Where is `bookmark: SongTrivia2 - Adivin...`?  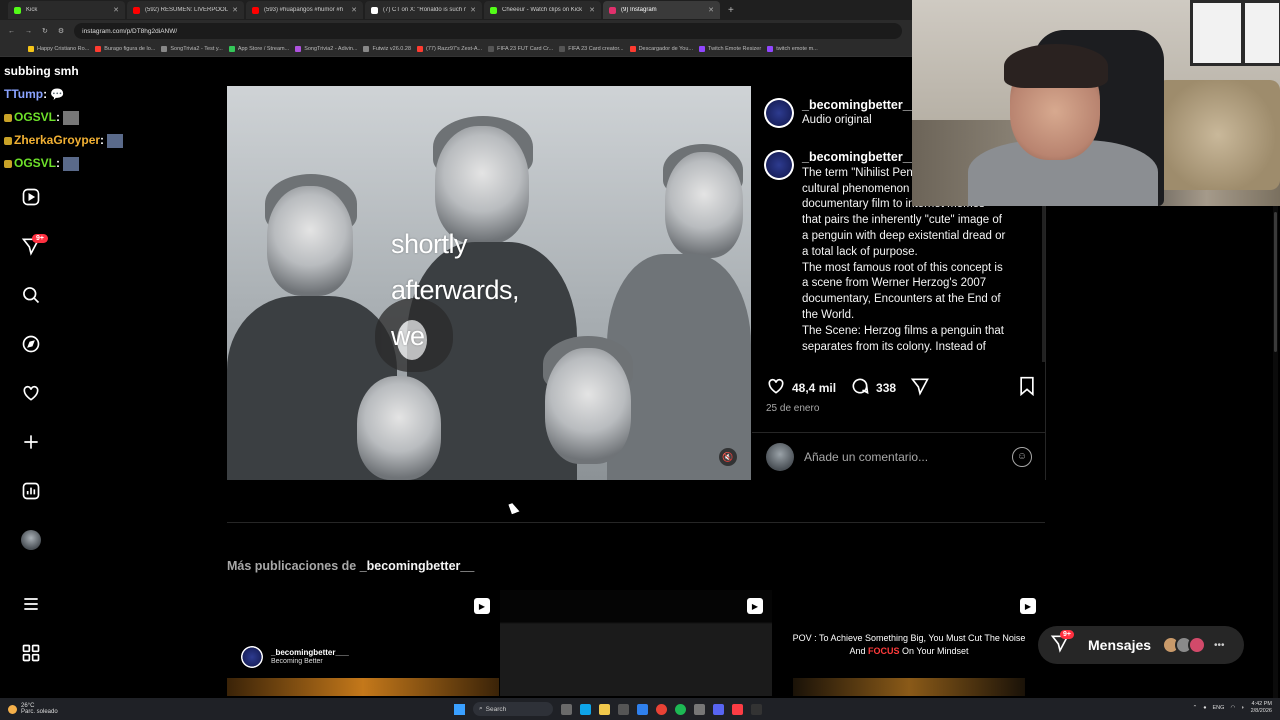
bookmark: SongTrivia2 - Adivin... is located at coordinates (326, 49).